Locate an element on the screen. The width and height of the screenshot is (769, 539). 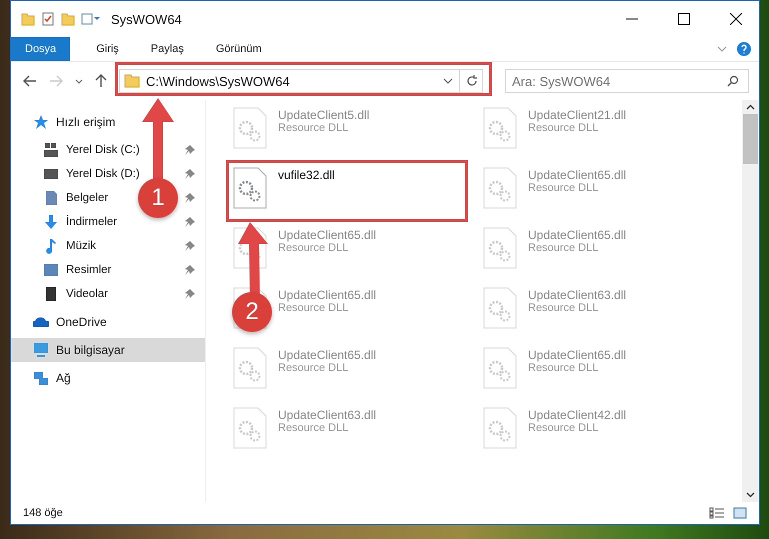
up-arrow-icon is located at coordinates (101, 81).